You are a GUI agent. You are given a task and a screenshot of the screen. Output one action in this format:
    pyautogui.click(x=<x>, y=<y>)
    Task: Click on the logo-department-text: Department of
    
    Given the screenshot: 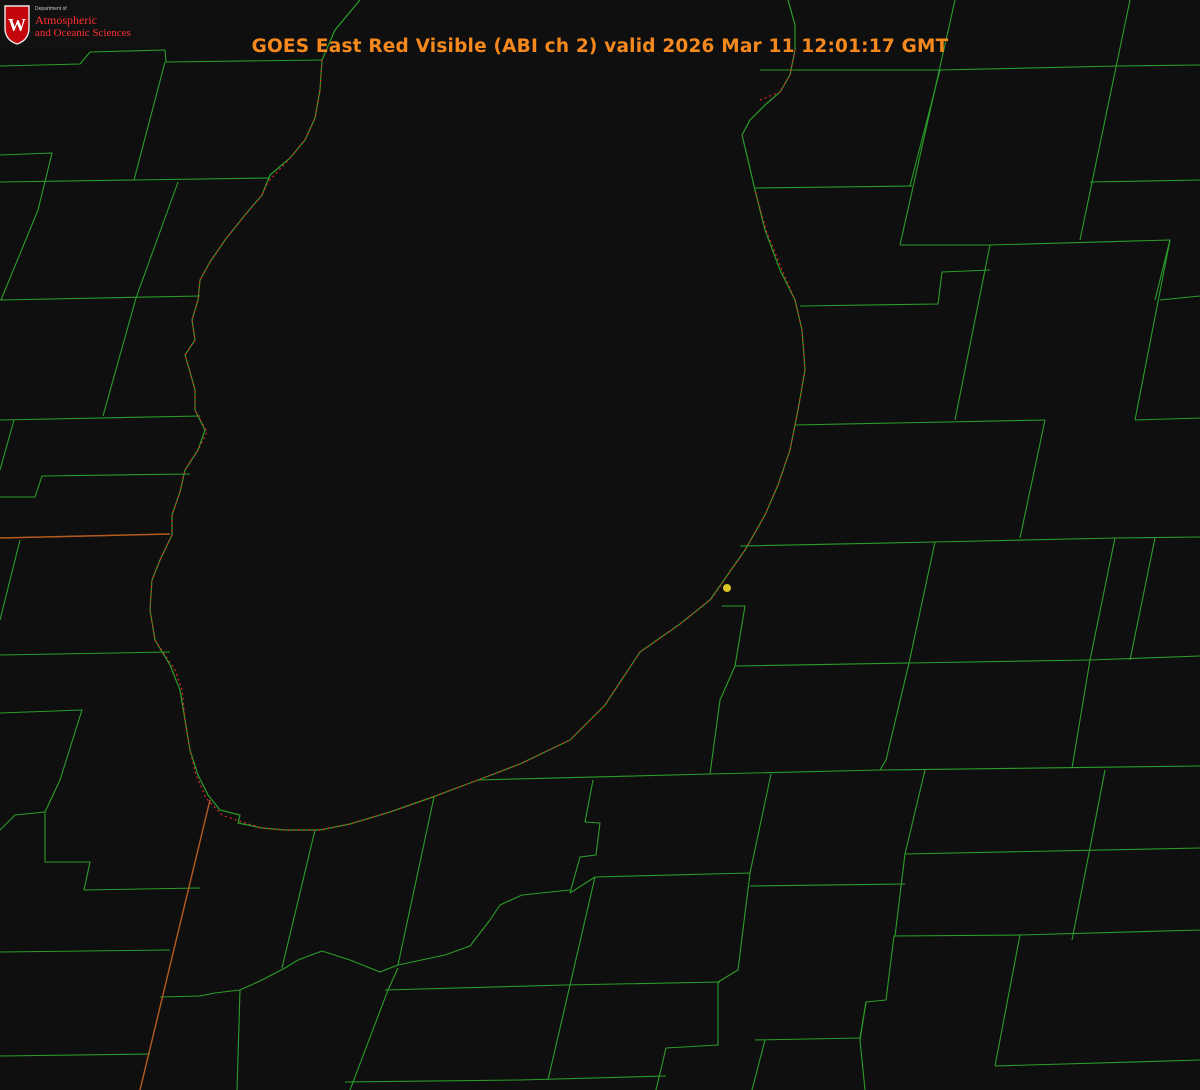 What is the action you would take?
    pyautogui.click(x=51, y=9)
    